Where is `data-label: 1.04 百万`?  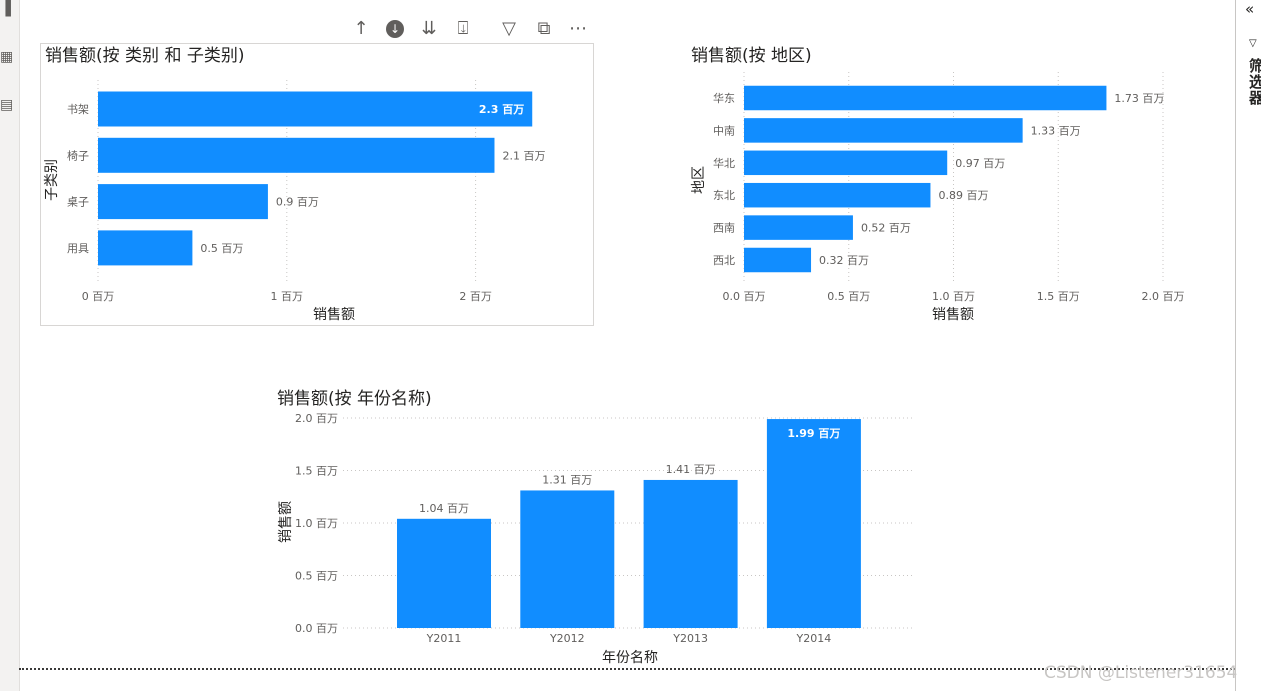 data-label: 1.04 百万 is located at coordinates (444, 508).